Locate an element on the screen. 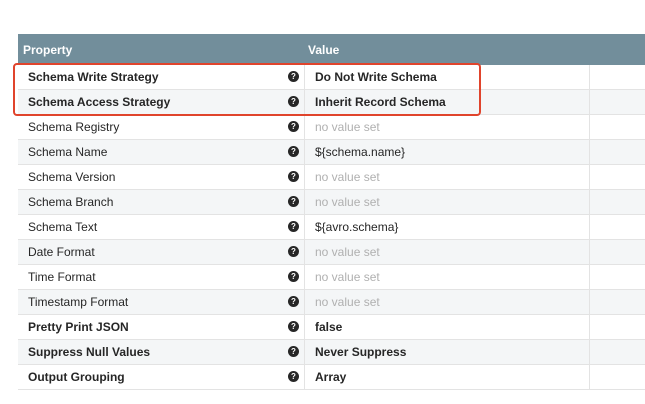 The height and width of the screenshot is (404, 645). property-value: Array is located at coordinates (330, 377).